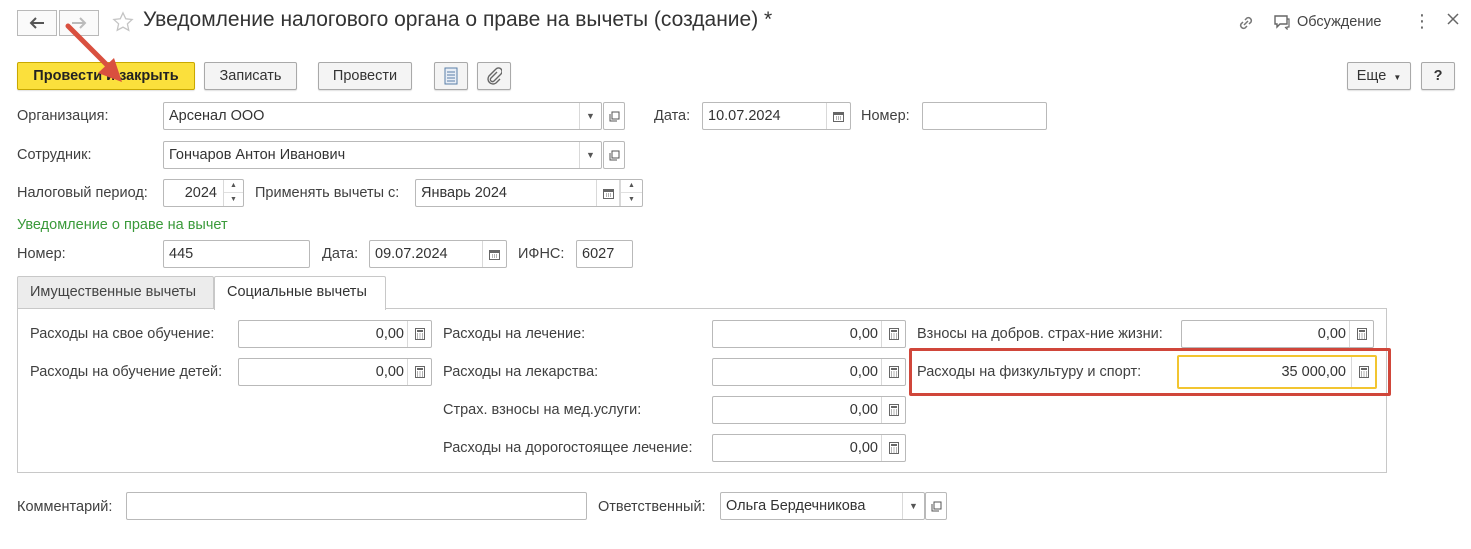 The image size is (1471, 549). Describe the element at coordinates (122, 225) in the screenshot. I see `notice-section-title: Уведомление о праве на вычет` at that location.